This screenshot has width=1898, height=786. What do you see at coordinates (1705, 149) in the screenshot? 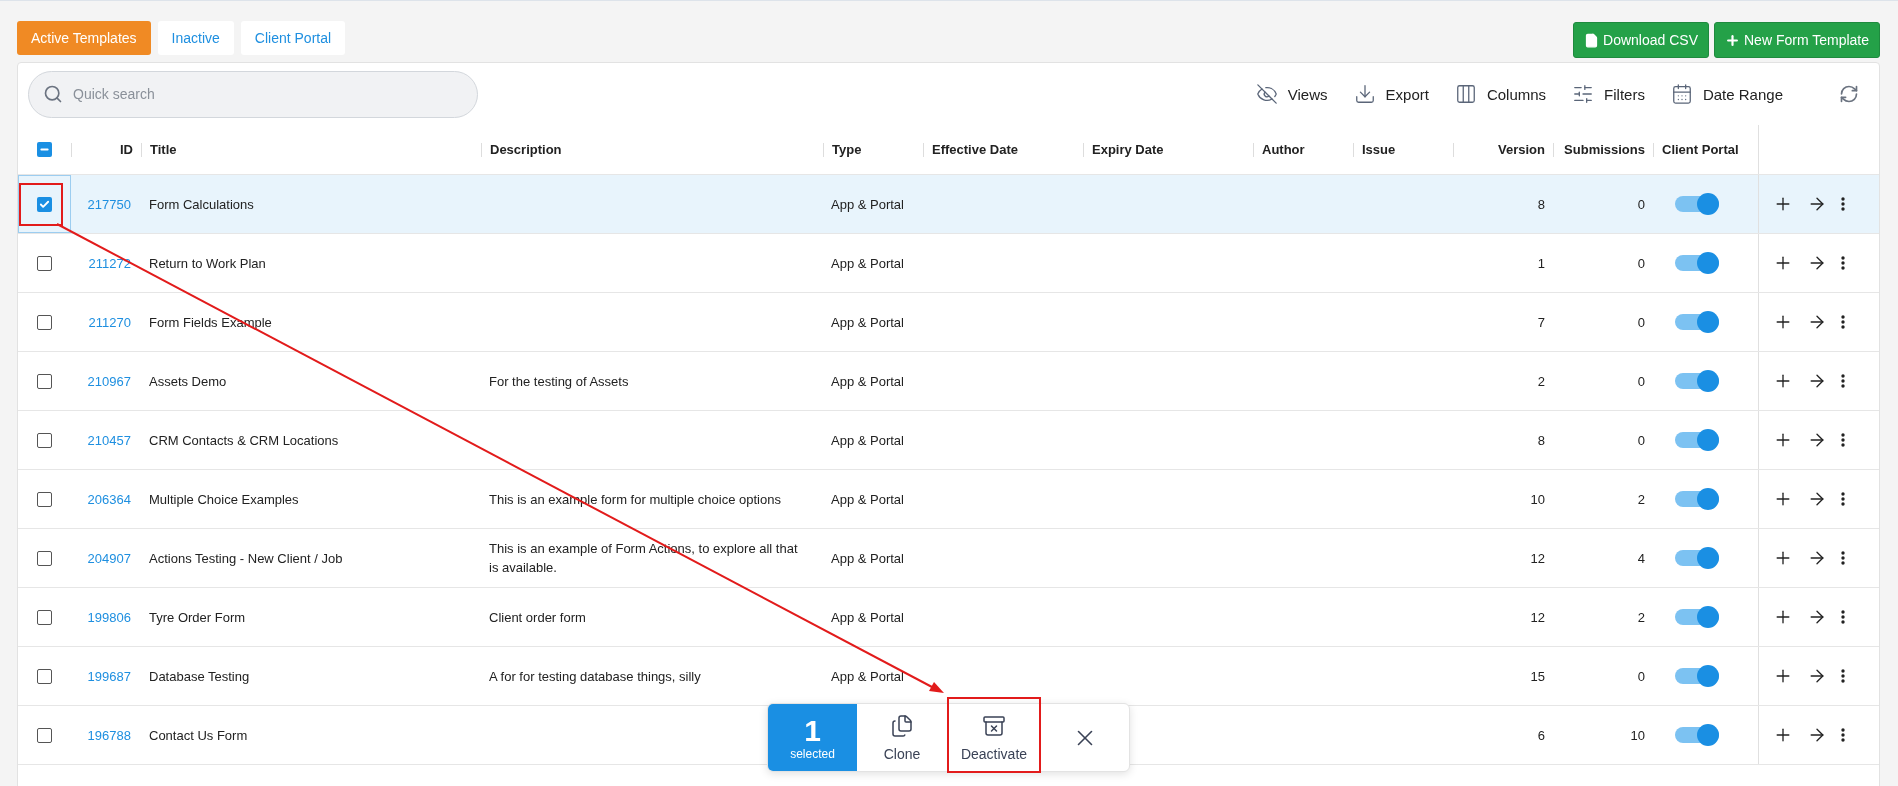
I see `column-header: Client Portal` at bounding box center [1705, 149].